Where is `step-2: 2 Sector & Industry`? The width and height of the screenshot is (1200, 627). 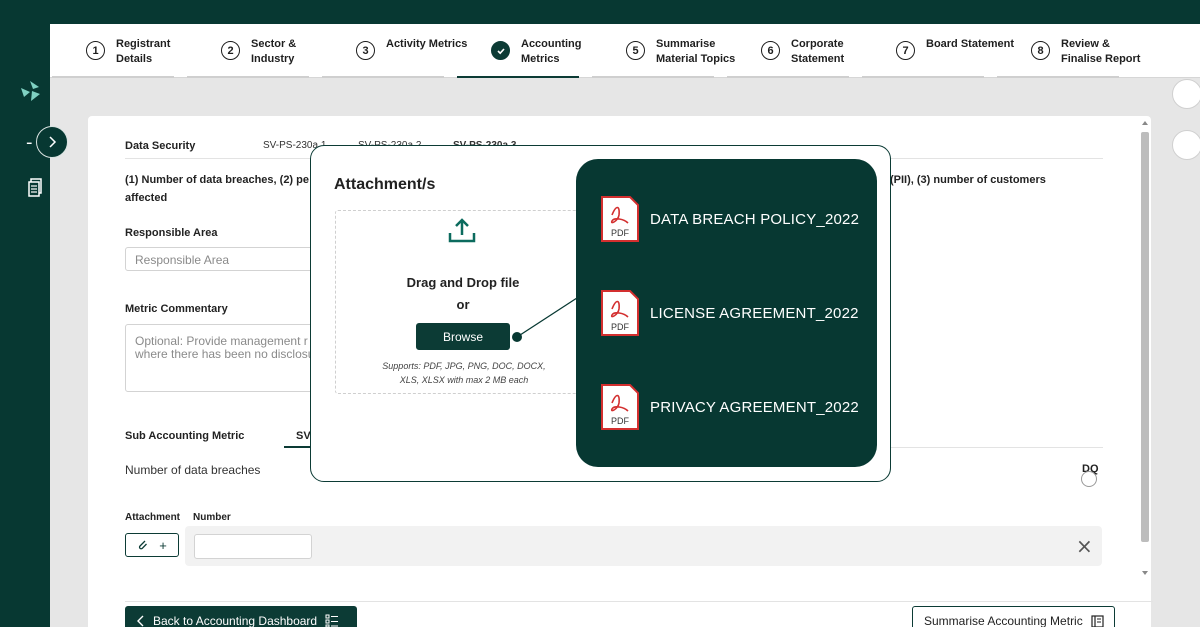
step-2: 2 Sector & Industry is located at coordinates (248, 51).